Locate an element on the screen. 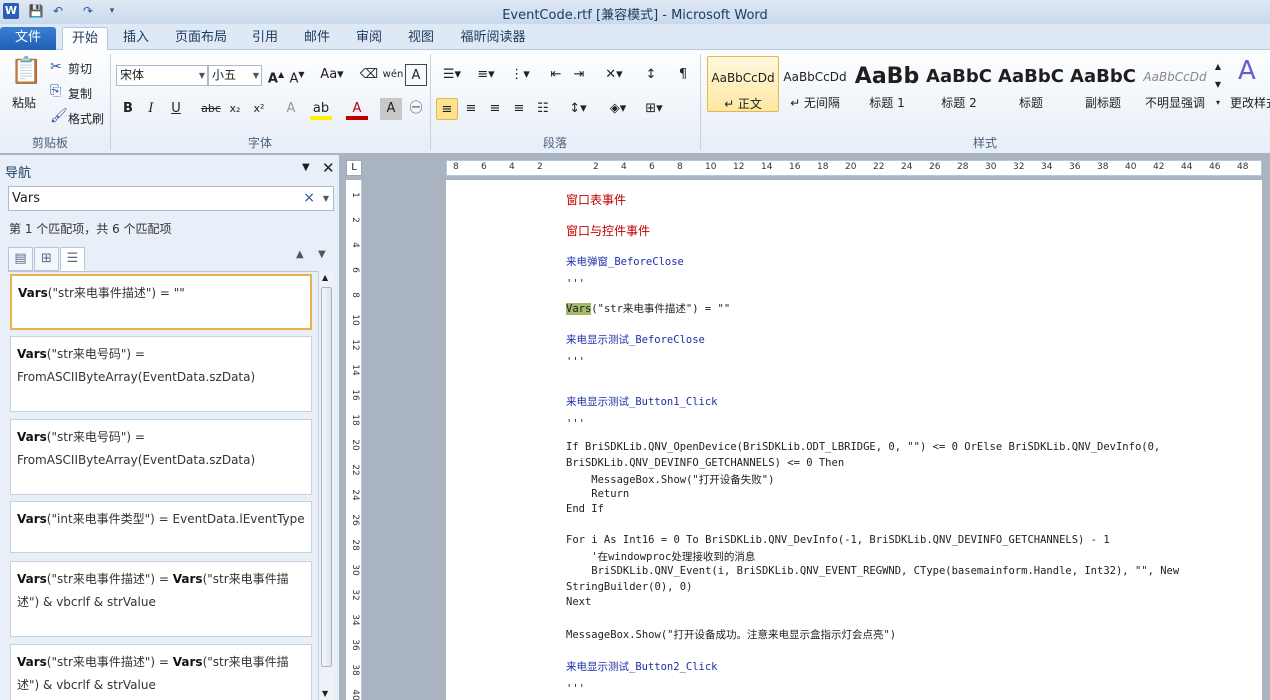 This screenshot has width=1270, height=700. shading-icon: ◈▾ is located at coordinates (618, 109).